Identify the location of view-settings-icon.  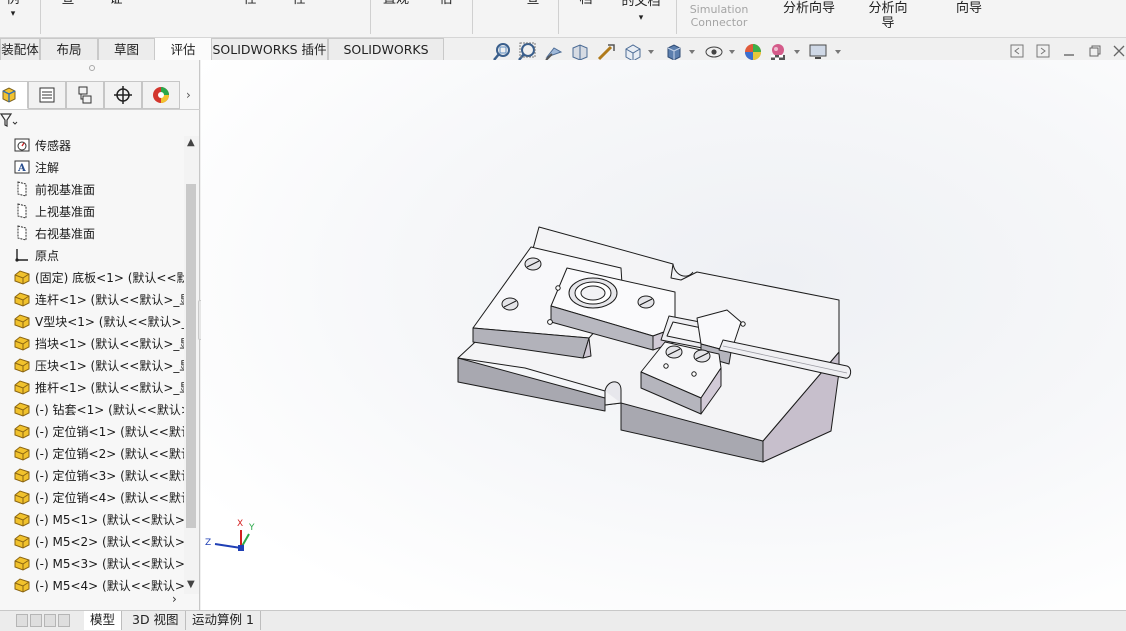
(818, 52).